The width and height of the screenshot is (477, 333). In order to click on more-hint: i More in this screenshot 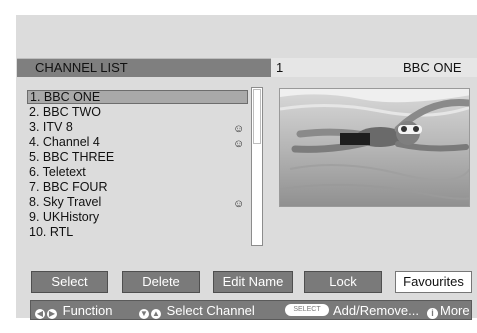, I will do `click(448, 311)`.